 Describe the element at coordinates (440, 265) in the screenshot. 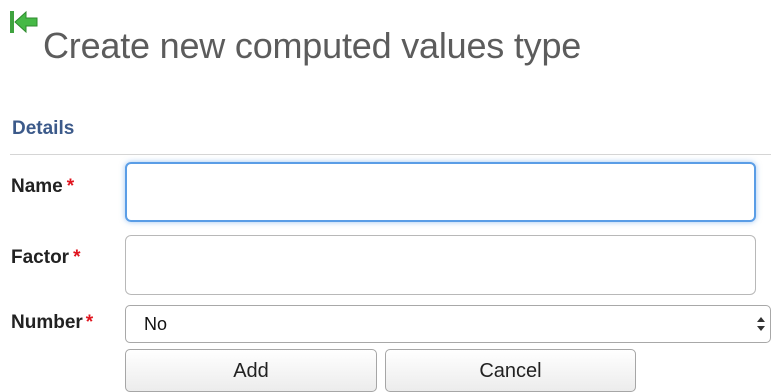

I see `factor-input` at that location.